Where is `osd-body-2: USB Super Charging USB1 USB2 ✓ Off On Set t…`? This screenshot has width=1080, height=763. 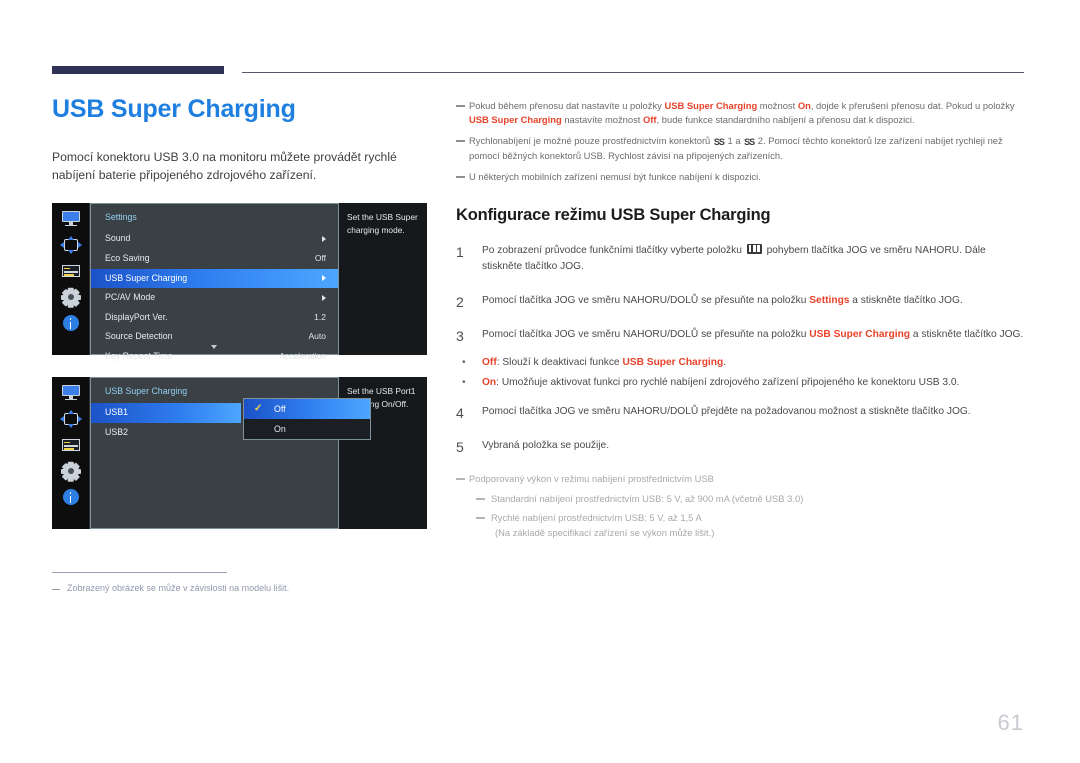
osd-body-2: USB Super Charging USB1 USB2 ✓ Off On Set t… is located at coordinates (258, 453).